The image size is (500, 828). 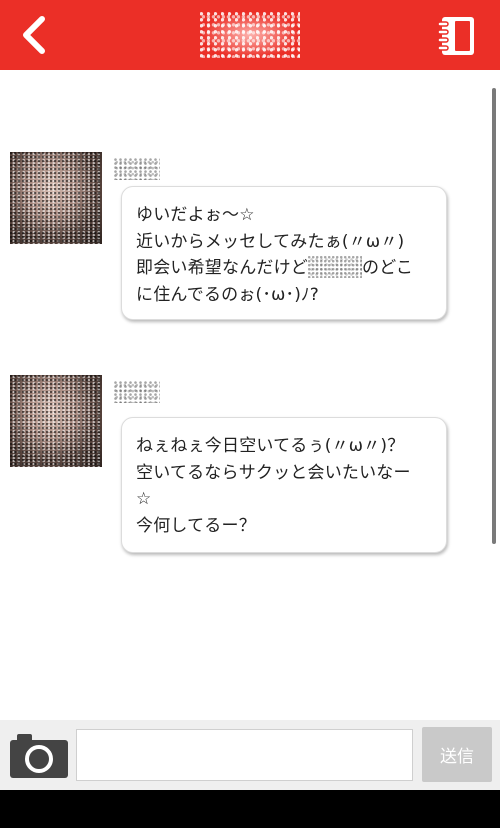 I want to click on message-text: 即会い希望なんだけど, so click(x=222, y=268).